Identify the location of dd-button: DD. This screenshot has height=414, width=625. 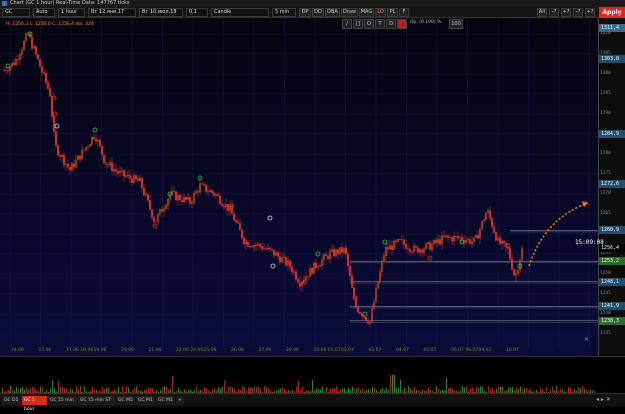
(318, 12).